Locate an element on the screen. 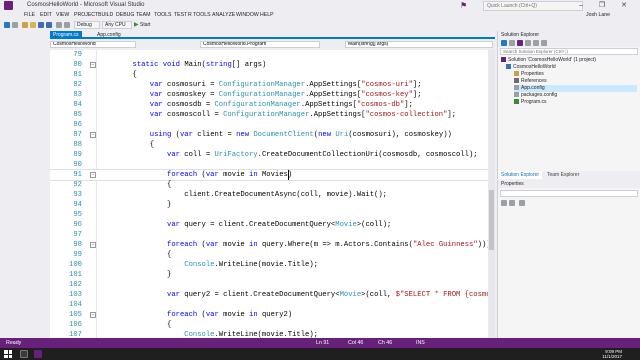  tree-packages-config: packages.config is located at coordinates (575, 95).